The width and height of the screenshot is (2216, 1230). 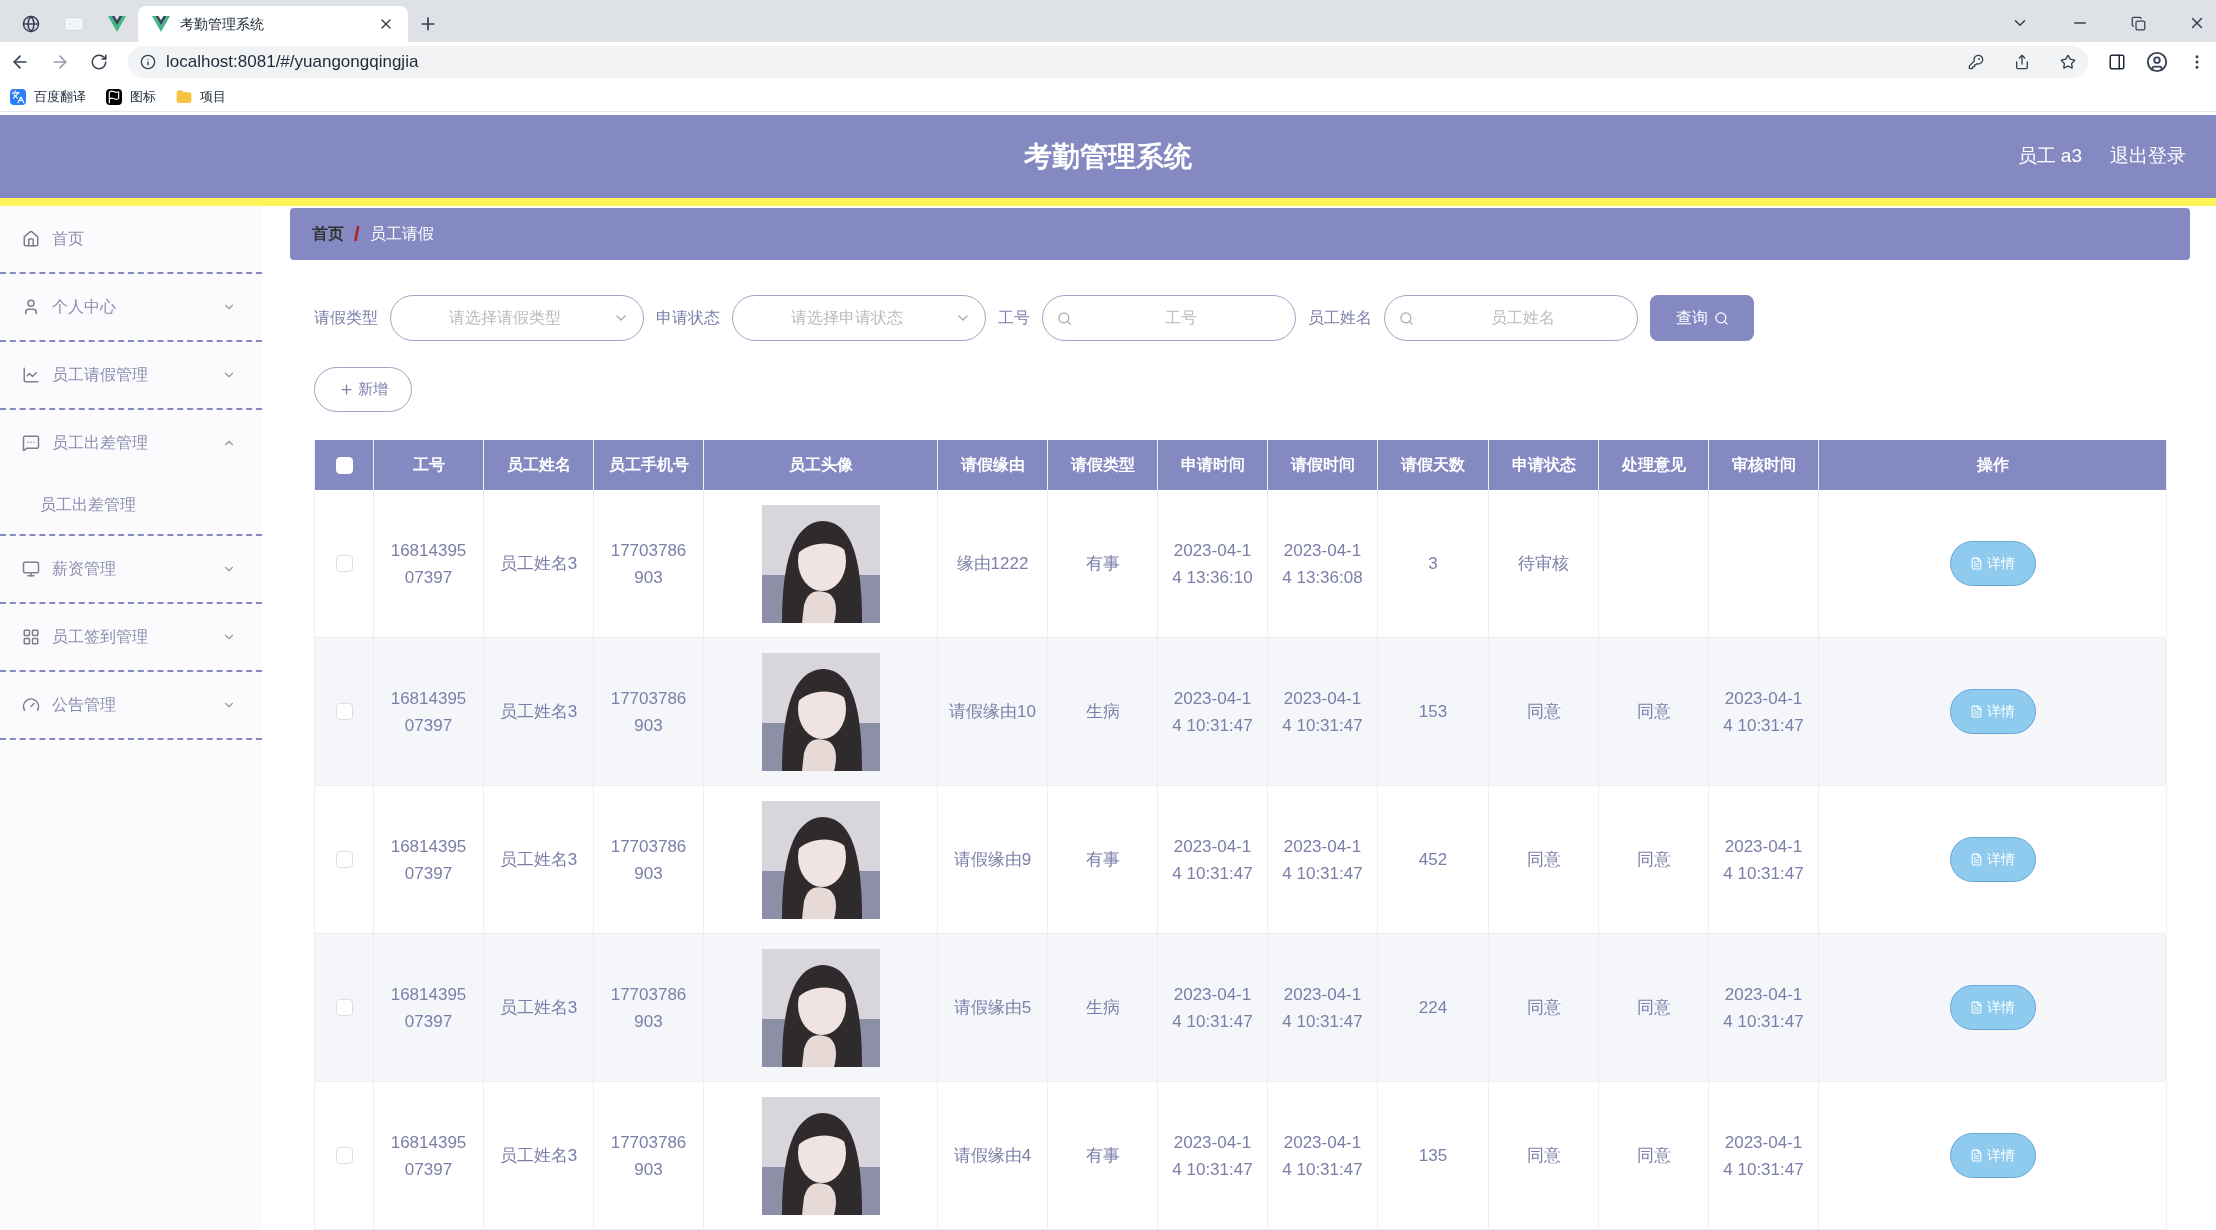 I want to click on column-header: 员工头像, so click(x=820, y=465).